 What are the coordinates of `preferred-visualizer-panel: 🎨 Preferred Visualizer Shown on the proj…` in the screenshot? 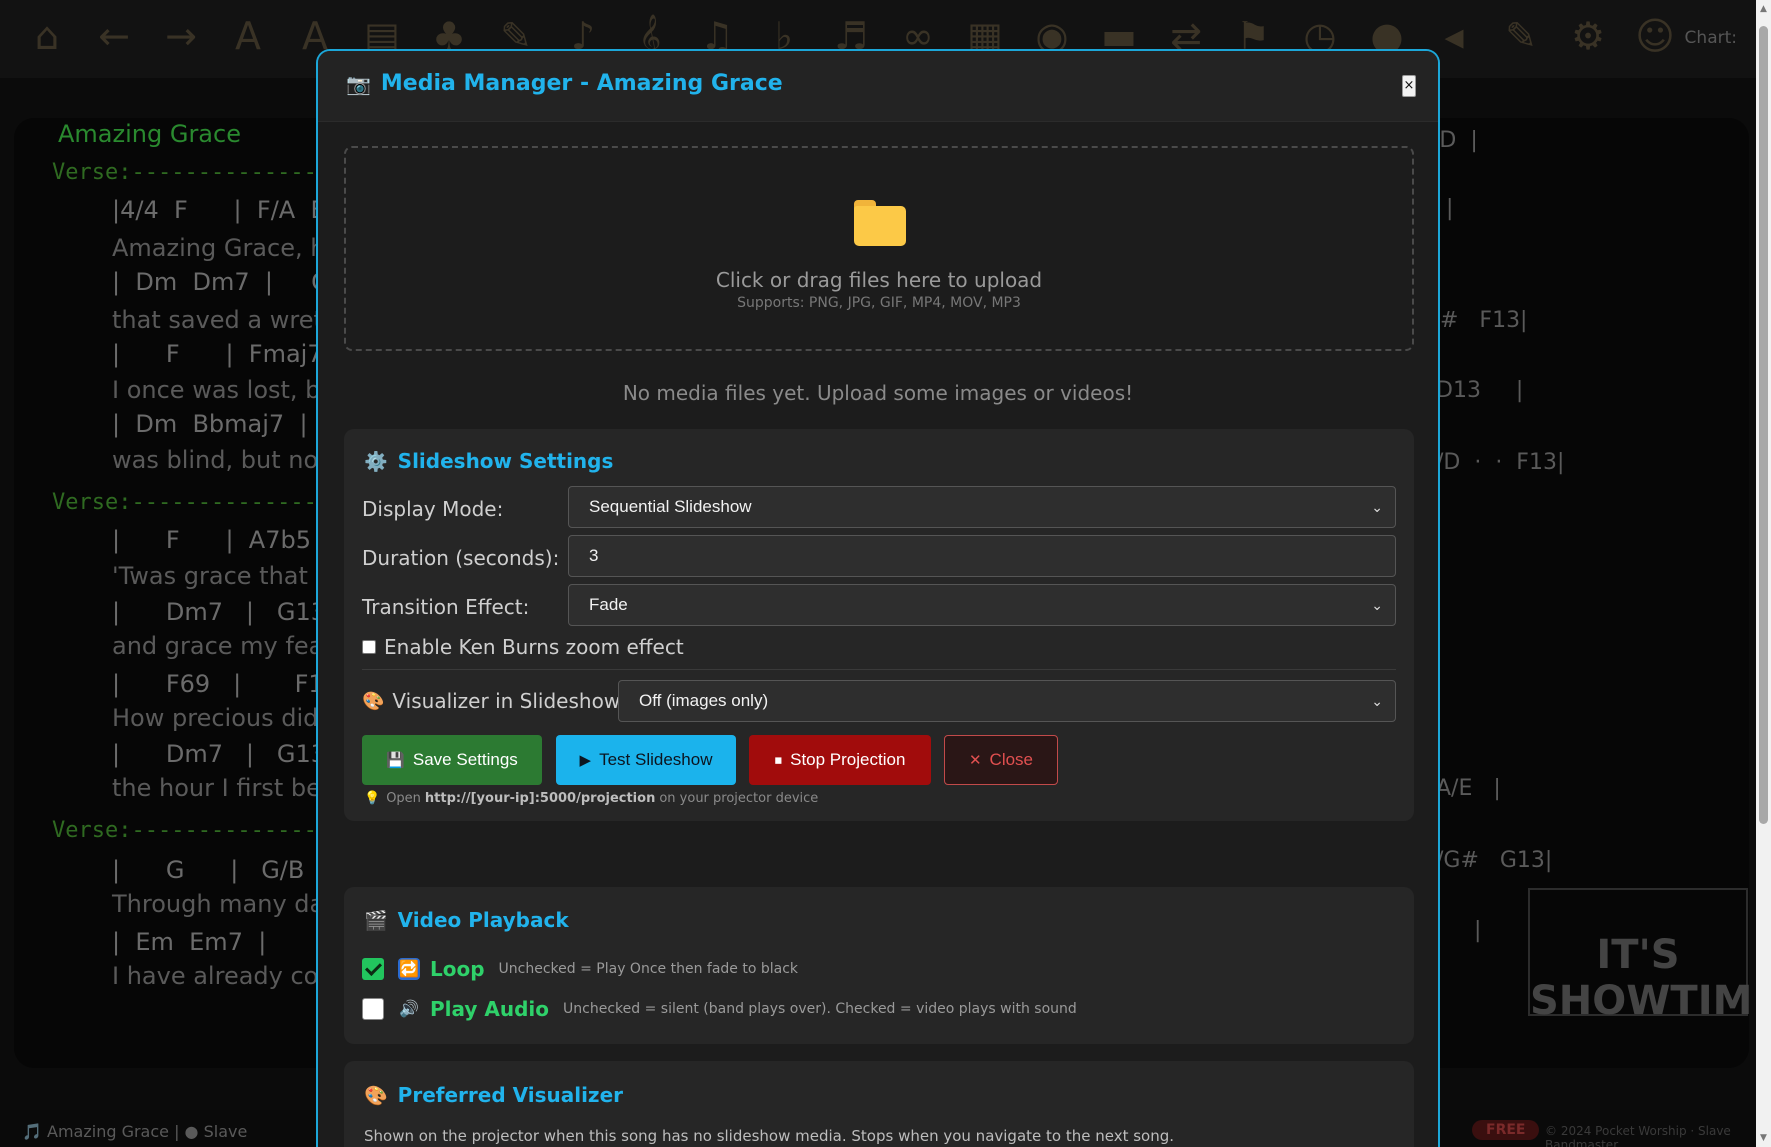 It's located at (879, 1104).